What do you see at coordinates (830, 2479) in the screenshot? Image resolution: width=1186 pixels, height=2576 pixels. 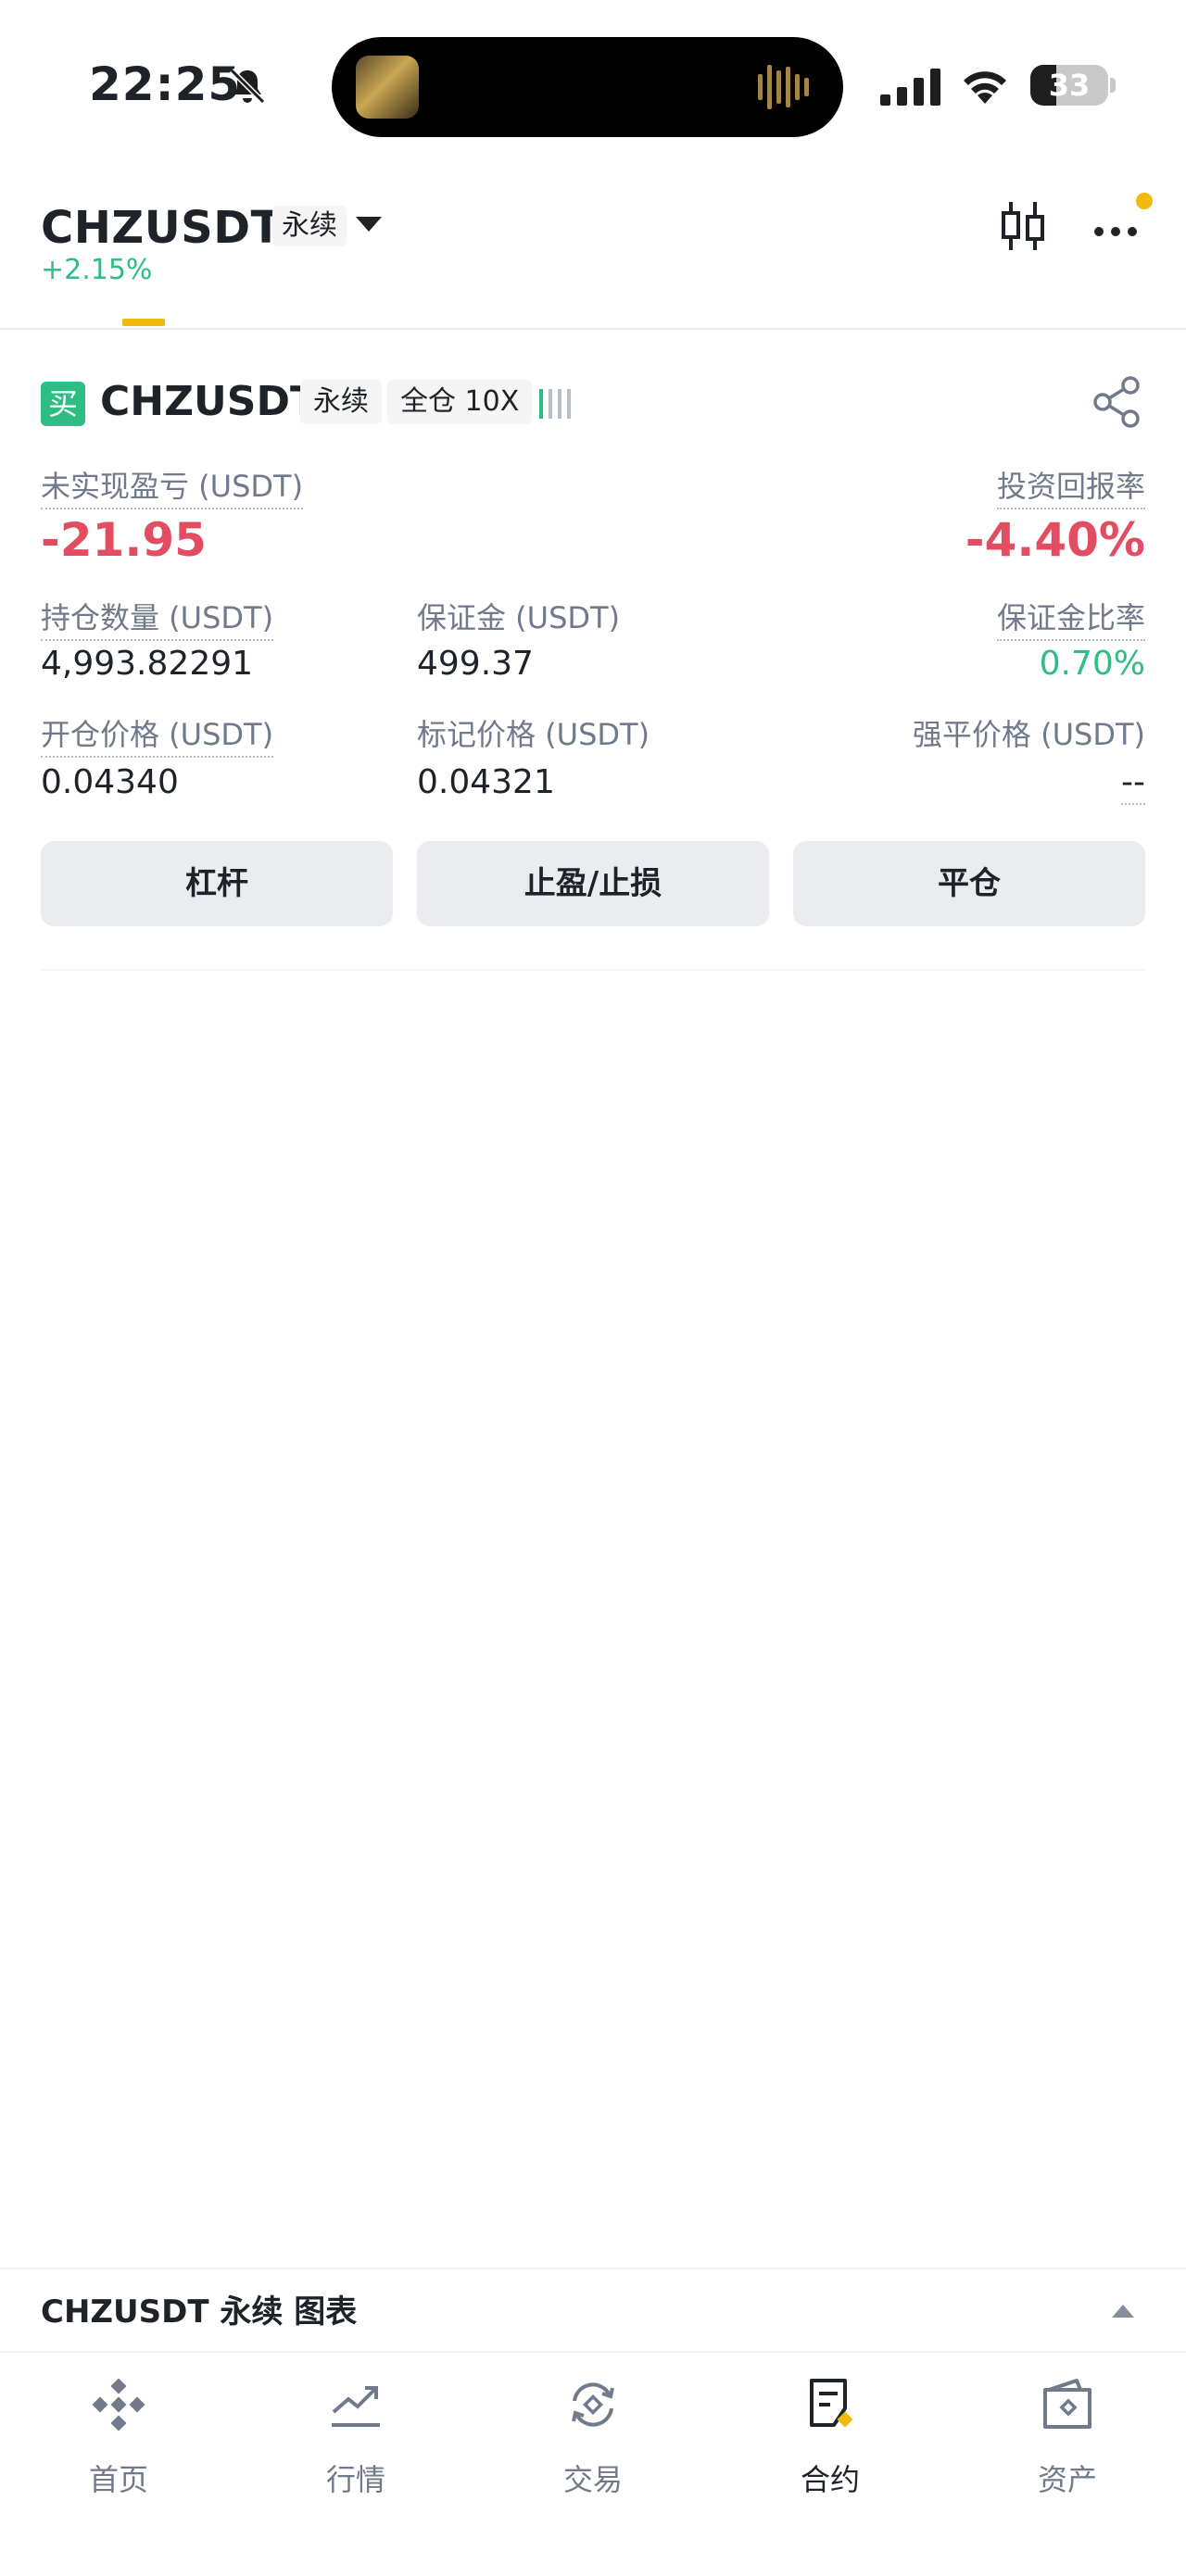 I see `nav-label: 合约` at bounding box center [830, 2479].